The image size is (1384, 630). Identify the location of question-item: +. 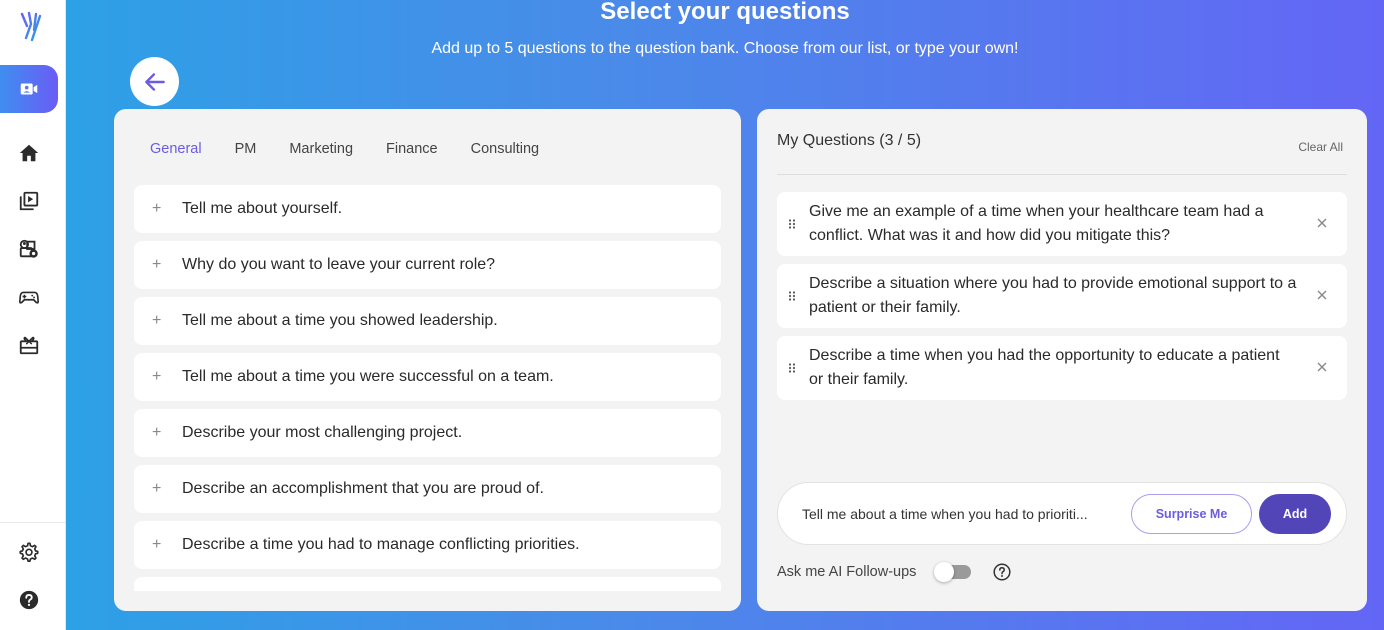
(427, 584).